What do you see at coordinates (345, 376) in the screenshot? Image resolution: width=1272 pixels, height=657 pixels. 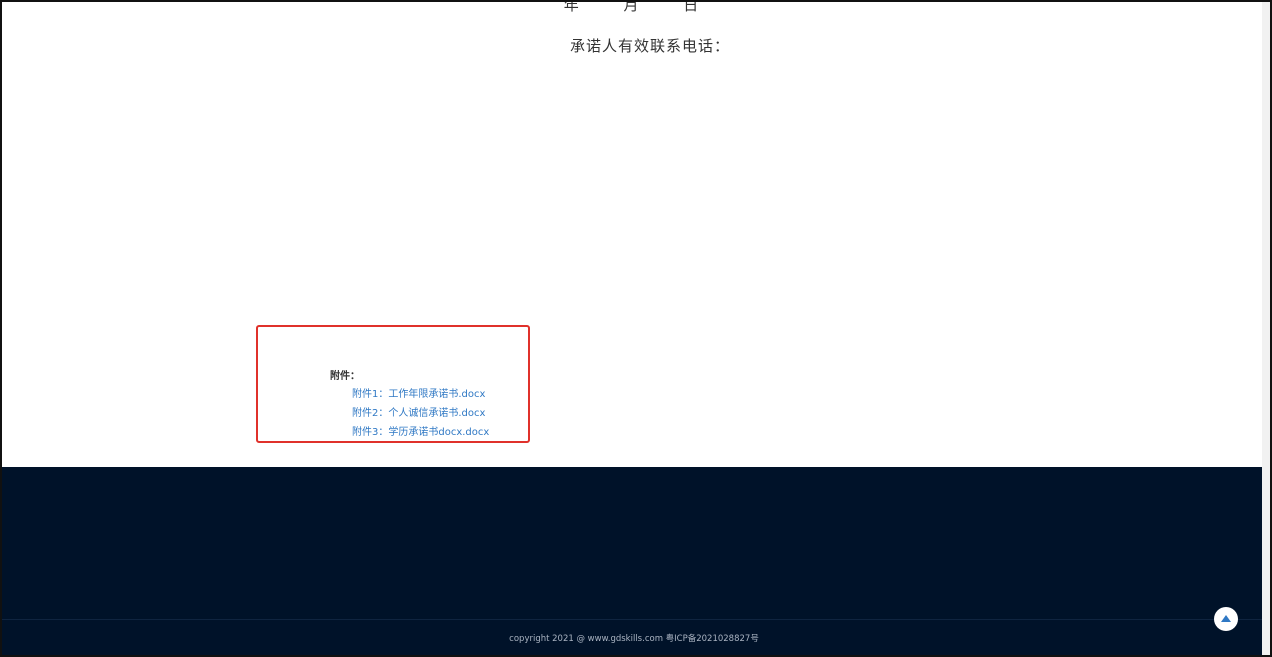 I see `attachments-title: 附件：` at bounding box center [345, 376].